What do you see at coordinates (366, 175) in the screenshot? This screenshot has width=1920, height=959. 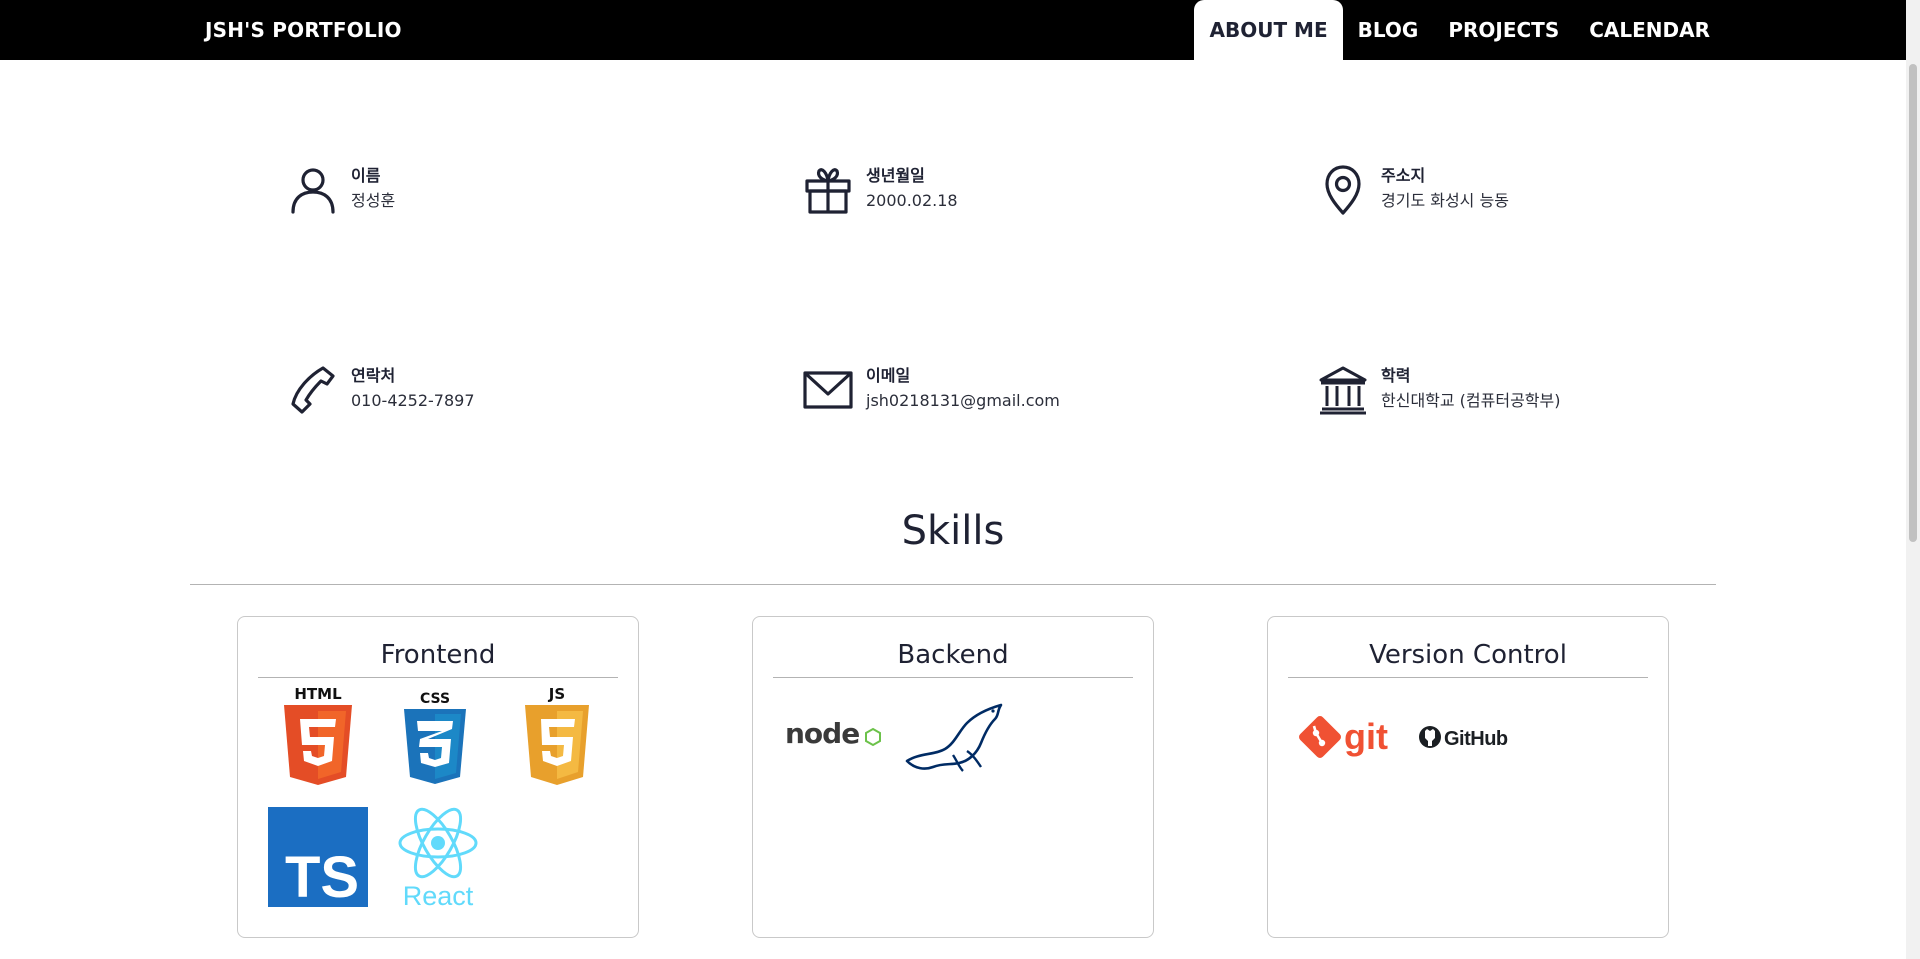 I see `name-label: 이름` at bounding box center [366, 175].